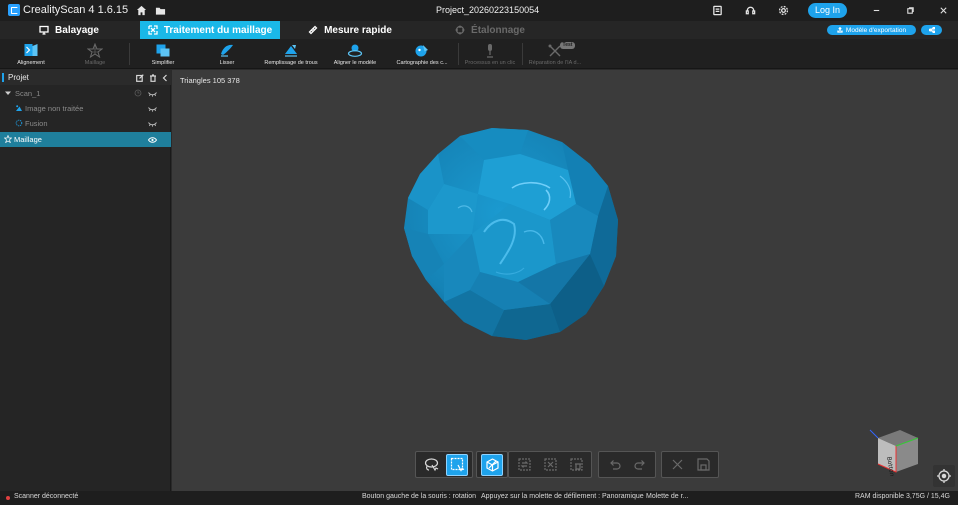 This screenshot has height=505, width=958. What do you see at coordinates (910, 10) in the screenshot?
I see `restore-icon` at bounding box center [910, 10].